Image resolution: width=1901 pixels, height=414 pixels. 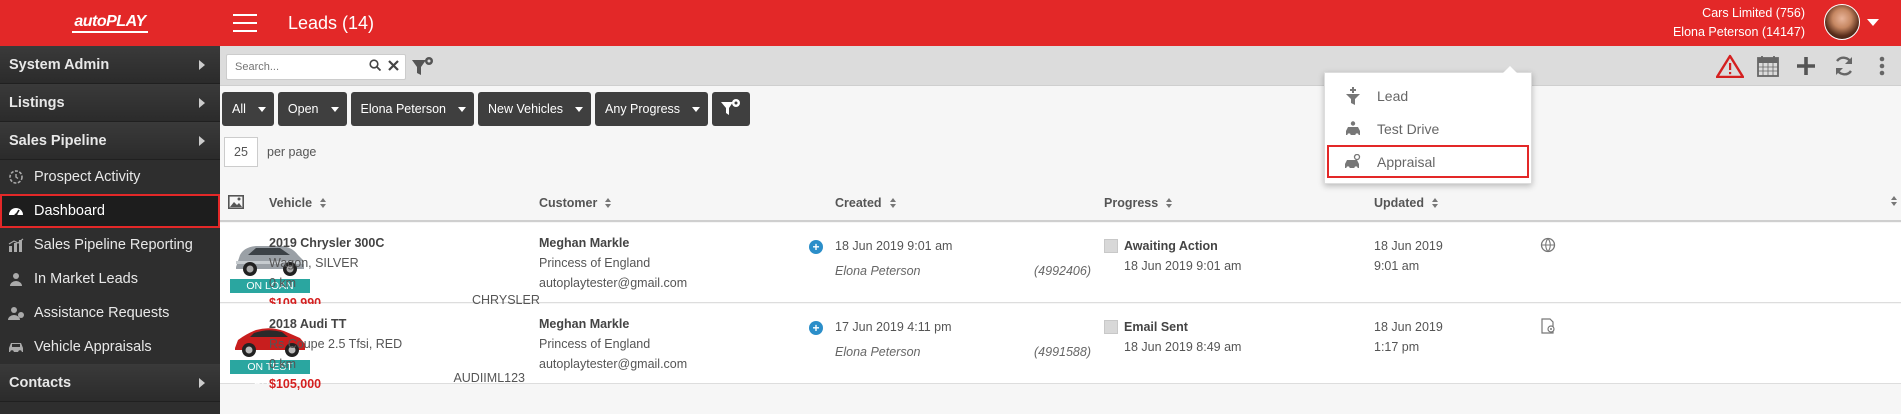 What do you see at coordinates (327, 243) in the screenshot?
I see `vehicle-title: 2019 Chrysler 300C` at bounding box center [327, 243].